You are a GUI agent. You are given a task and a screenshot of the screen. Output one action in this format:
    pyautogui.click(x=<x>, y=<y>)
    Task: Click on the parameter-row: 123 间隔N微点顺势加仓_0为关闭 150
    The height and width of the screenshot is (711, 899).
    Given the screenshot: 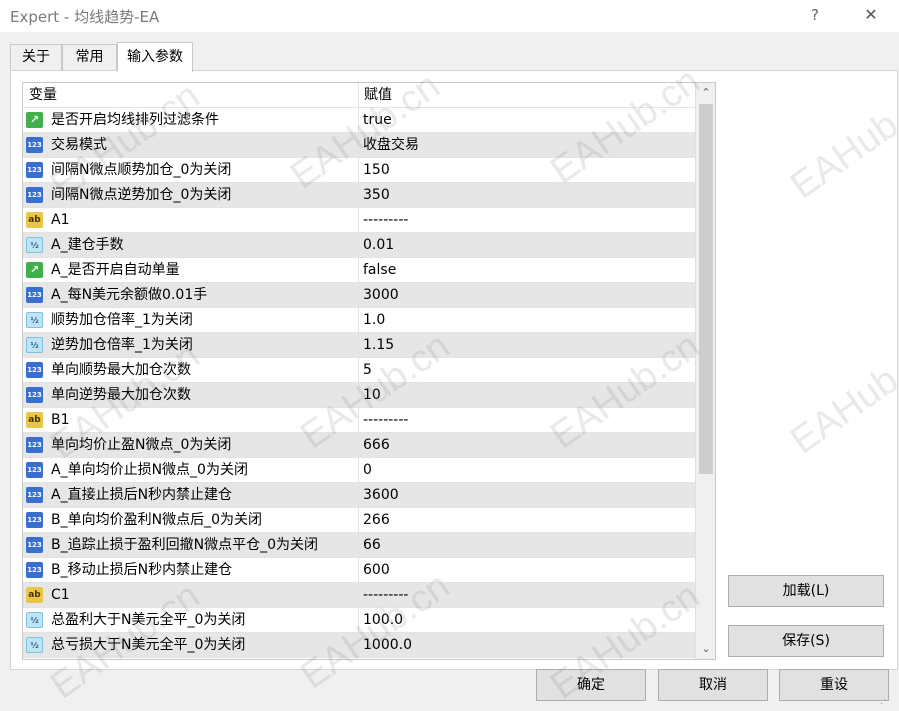 What is the action you would take?
    pyautogui.click(x=359, y=170)
    